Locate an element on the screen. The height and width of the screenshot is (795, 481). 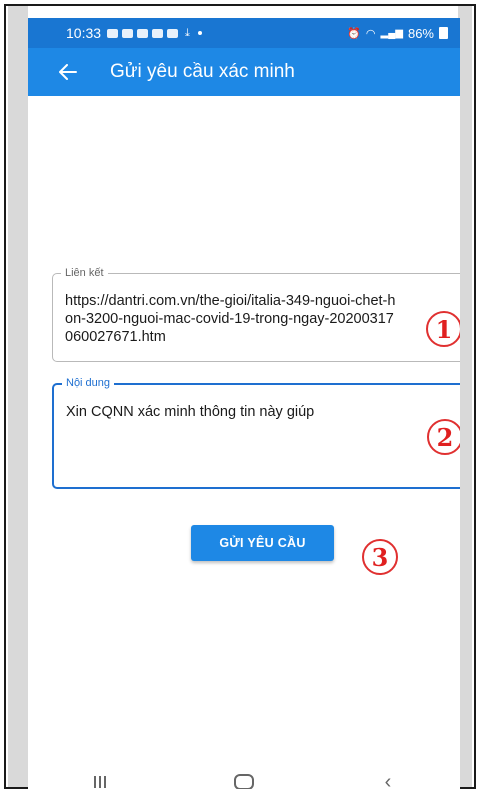
arrow-left-icon is located at coordinates (68, 72).